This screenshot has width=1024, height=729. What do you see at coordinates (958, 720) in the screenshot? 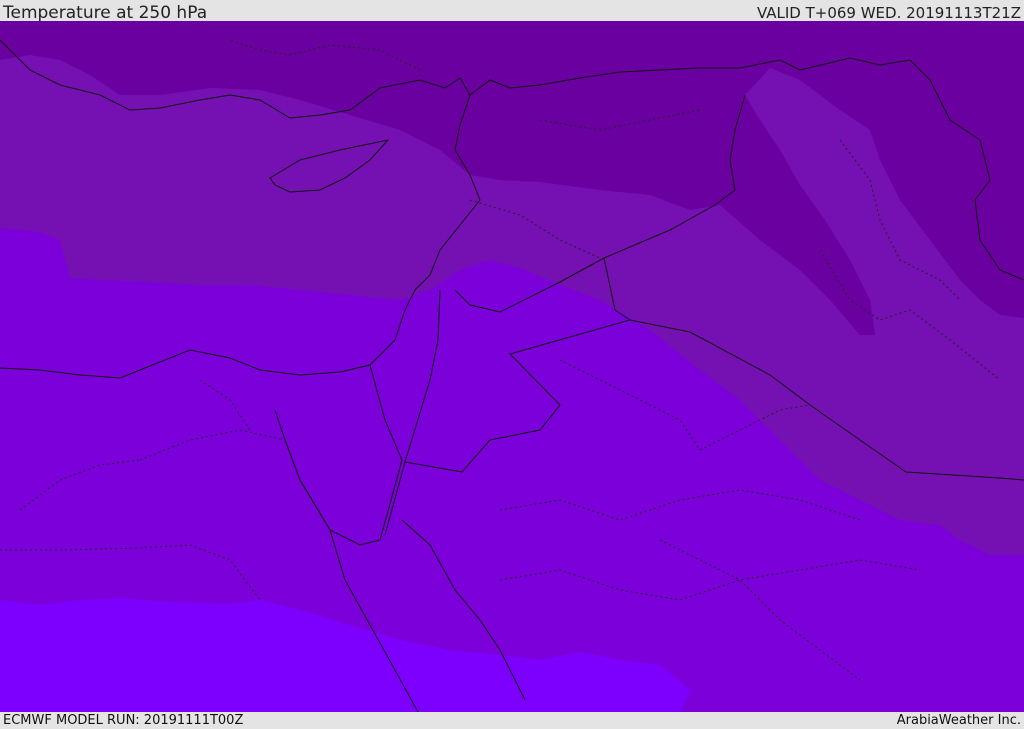
I see `credit-label: ArabiaWeather Inc.` at bounding box center [958, 720].